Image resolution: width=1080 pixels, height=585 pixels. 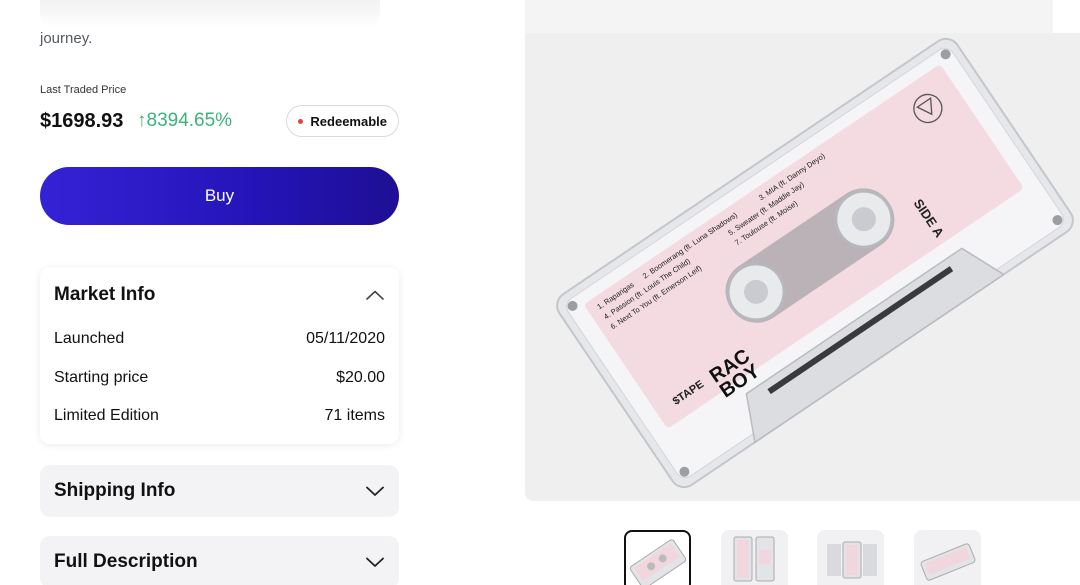 What do you see at coordinates (106, 415) in the screenshot?
I see `market-info-label: Limited Edition` at bounding box center [106, 415].